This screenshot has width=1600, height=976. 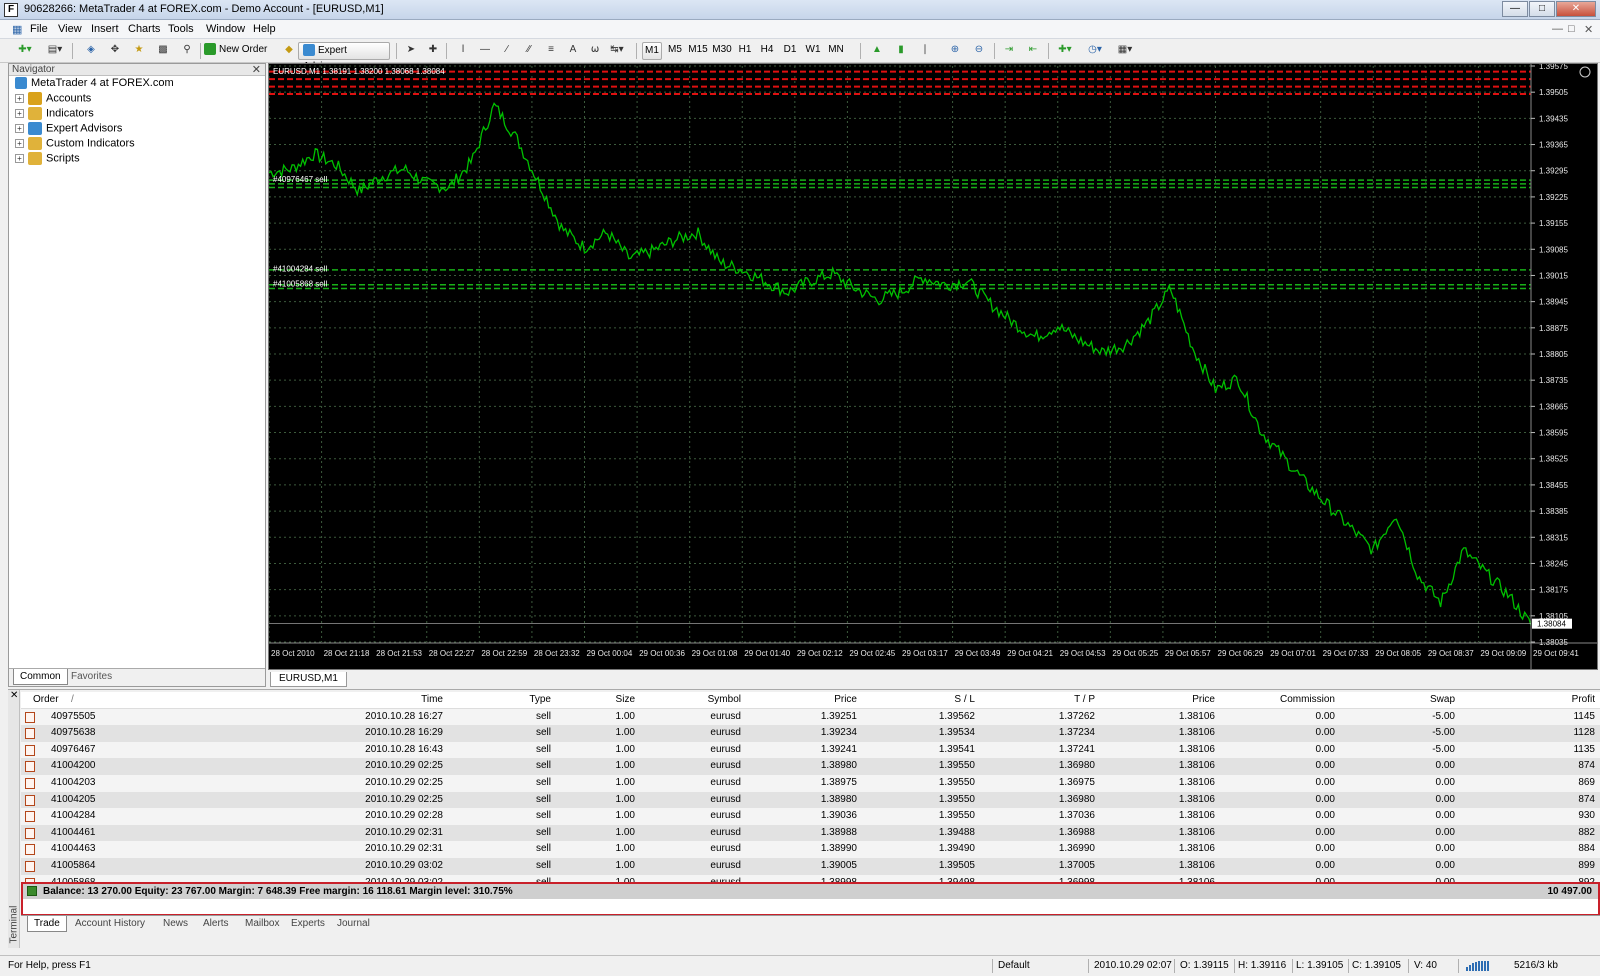 What do you see at coordinates (955, 51) in the screenshot?
I see `zoom-in-icon: ⊕` at bounding box center [955, 51].